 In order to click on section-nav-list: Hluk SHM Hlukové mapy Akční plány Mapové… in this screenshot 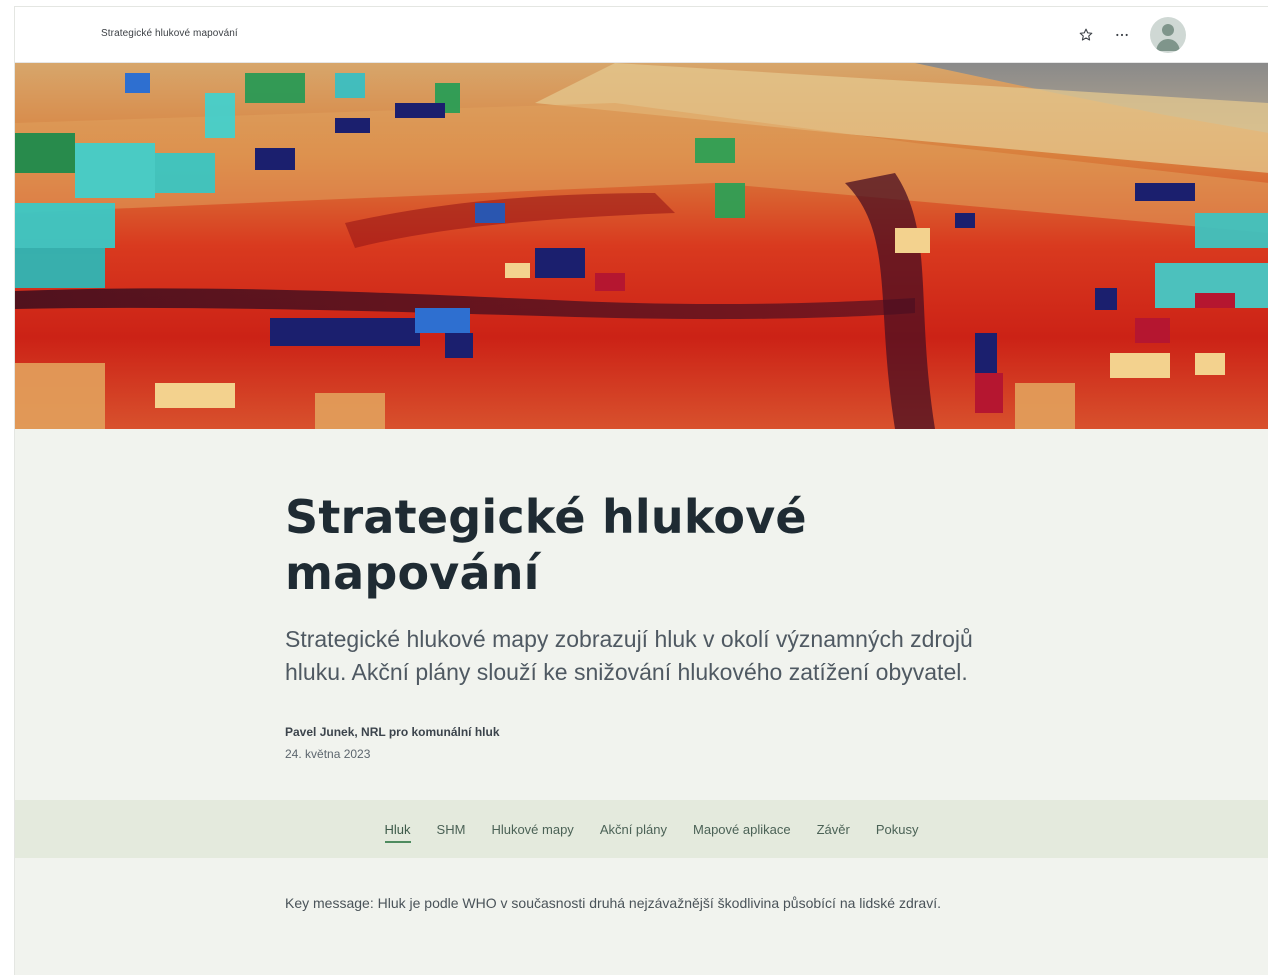, I will do `click(641, 829)`.